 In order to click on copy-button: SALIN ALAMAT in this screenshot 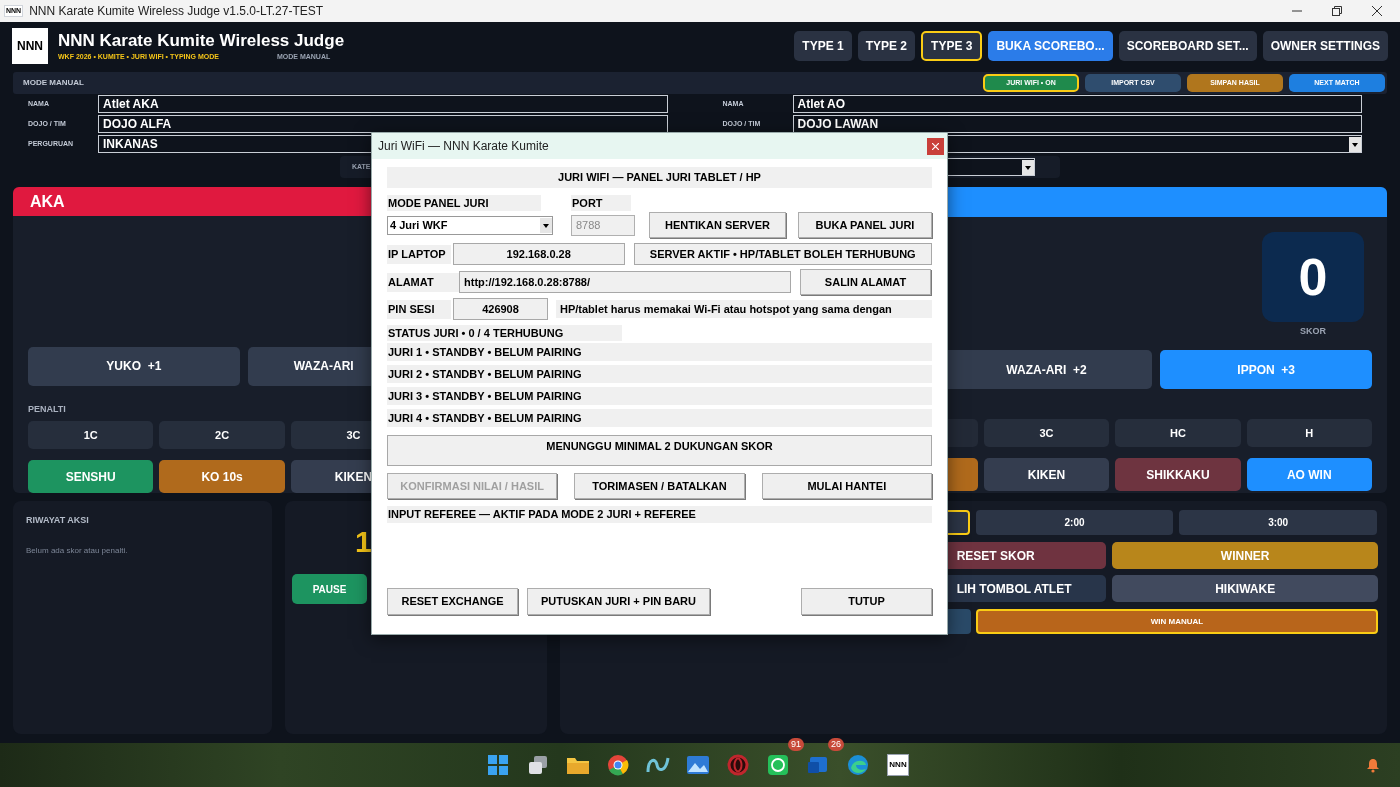, I will do `click(865, 282)`.